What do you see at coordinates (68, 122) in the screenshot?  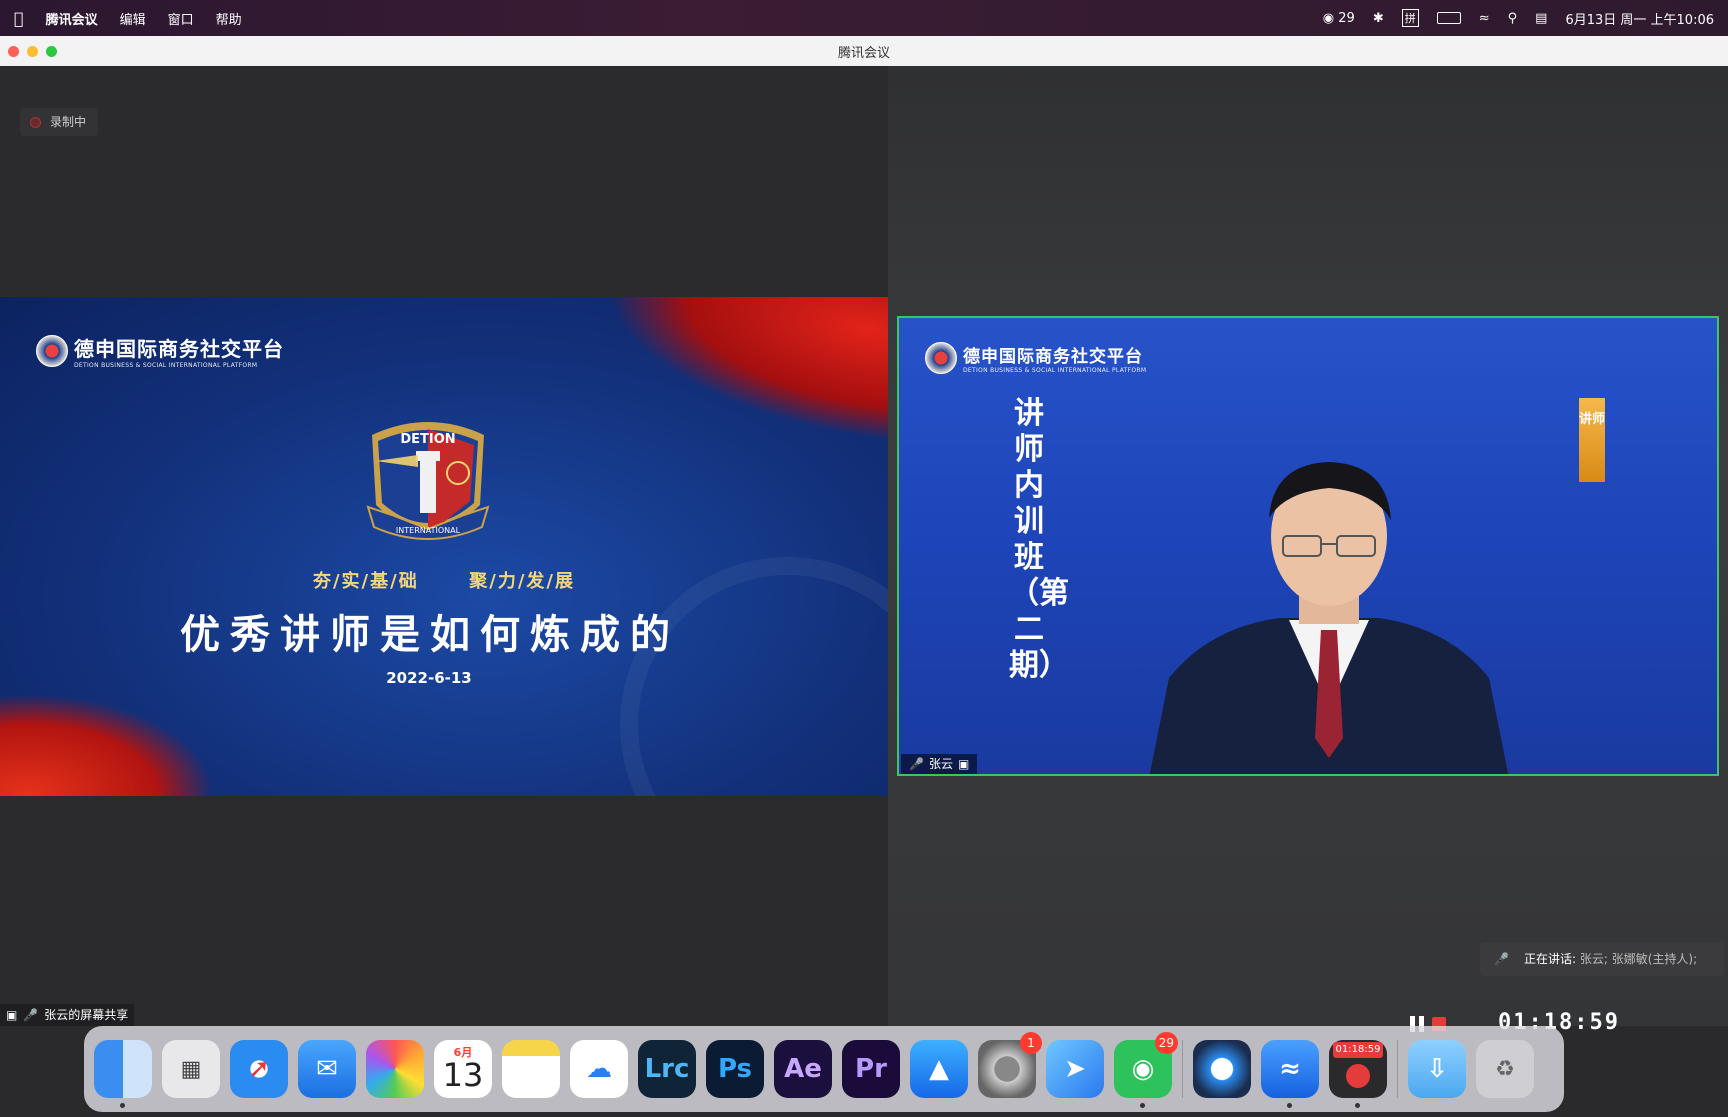 I see `recording-label: 录制中` at bounding box center [68, 122].